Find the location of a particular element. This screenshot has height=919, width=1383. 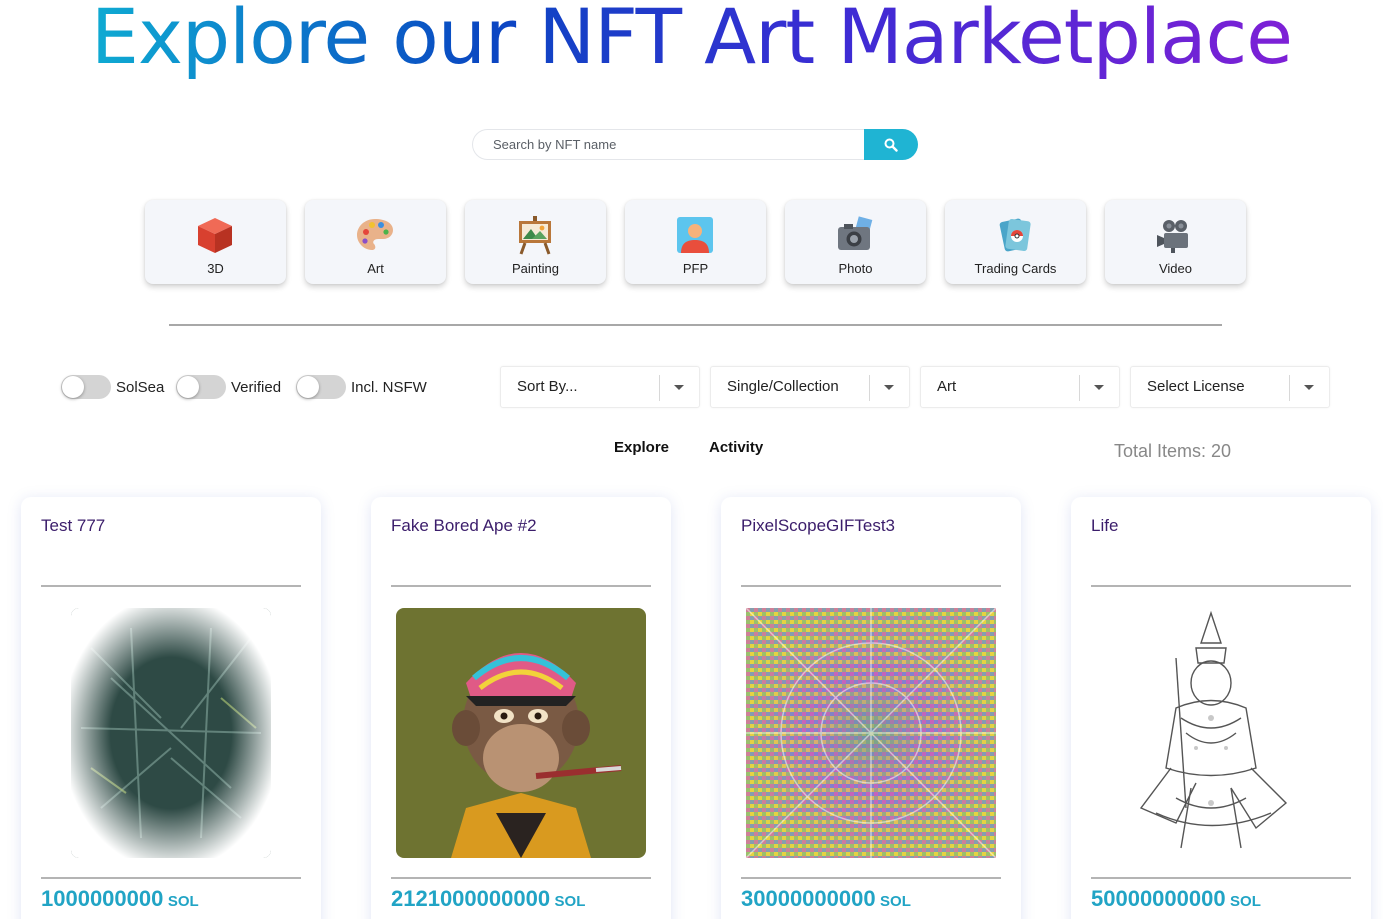

category-video: Video is located at coordinates (1175, 242).